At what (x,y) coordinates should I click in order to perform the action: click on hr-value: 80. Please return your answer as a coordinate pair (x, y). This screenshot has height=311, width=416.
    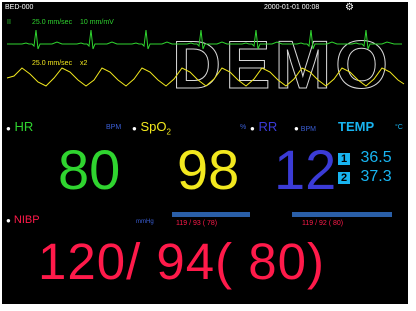
    Looking at the image, I should click on (89, 169).